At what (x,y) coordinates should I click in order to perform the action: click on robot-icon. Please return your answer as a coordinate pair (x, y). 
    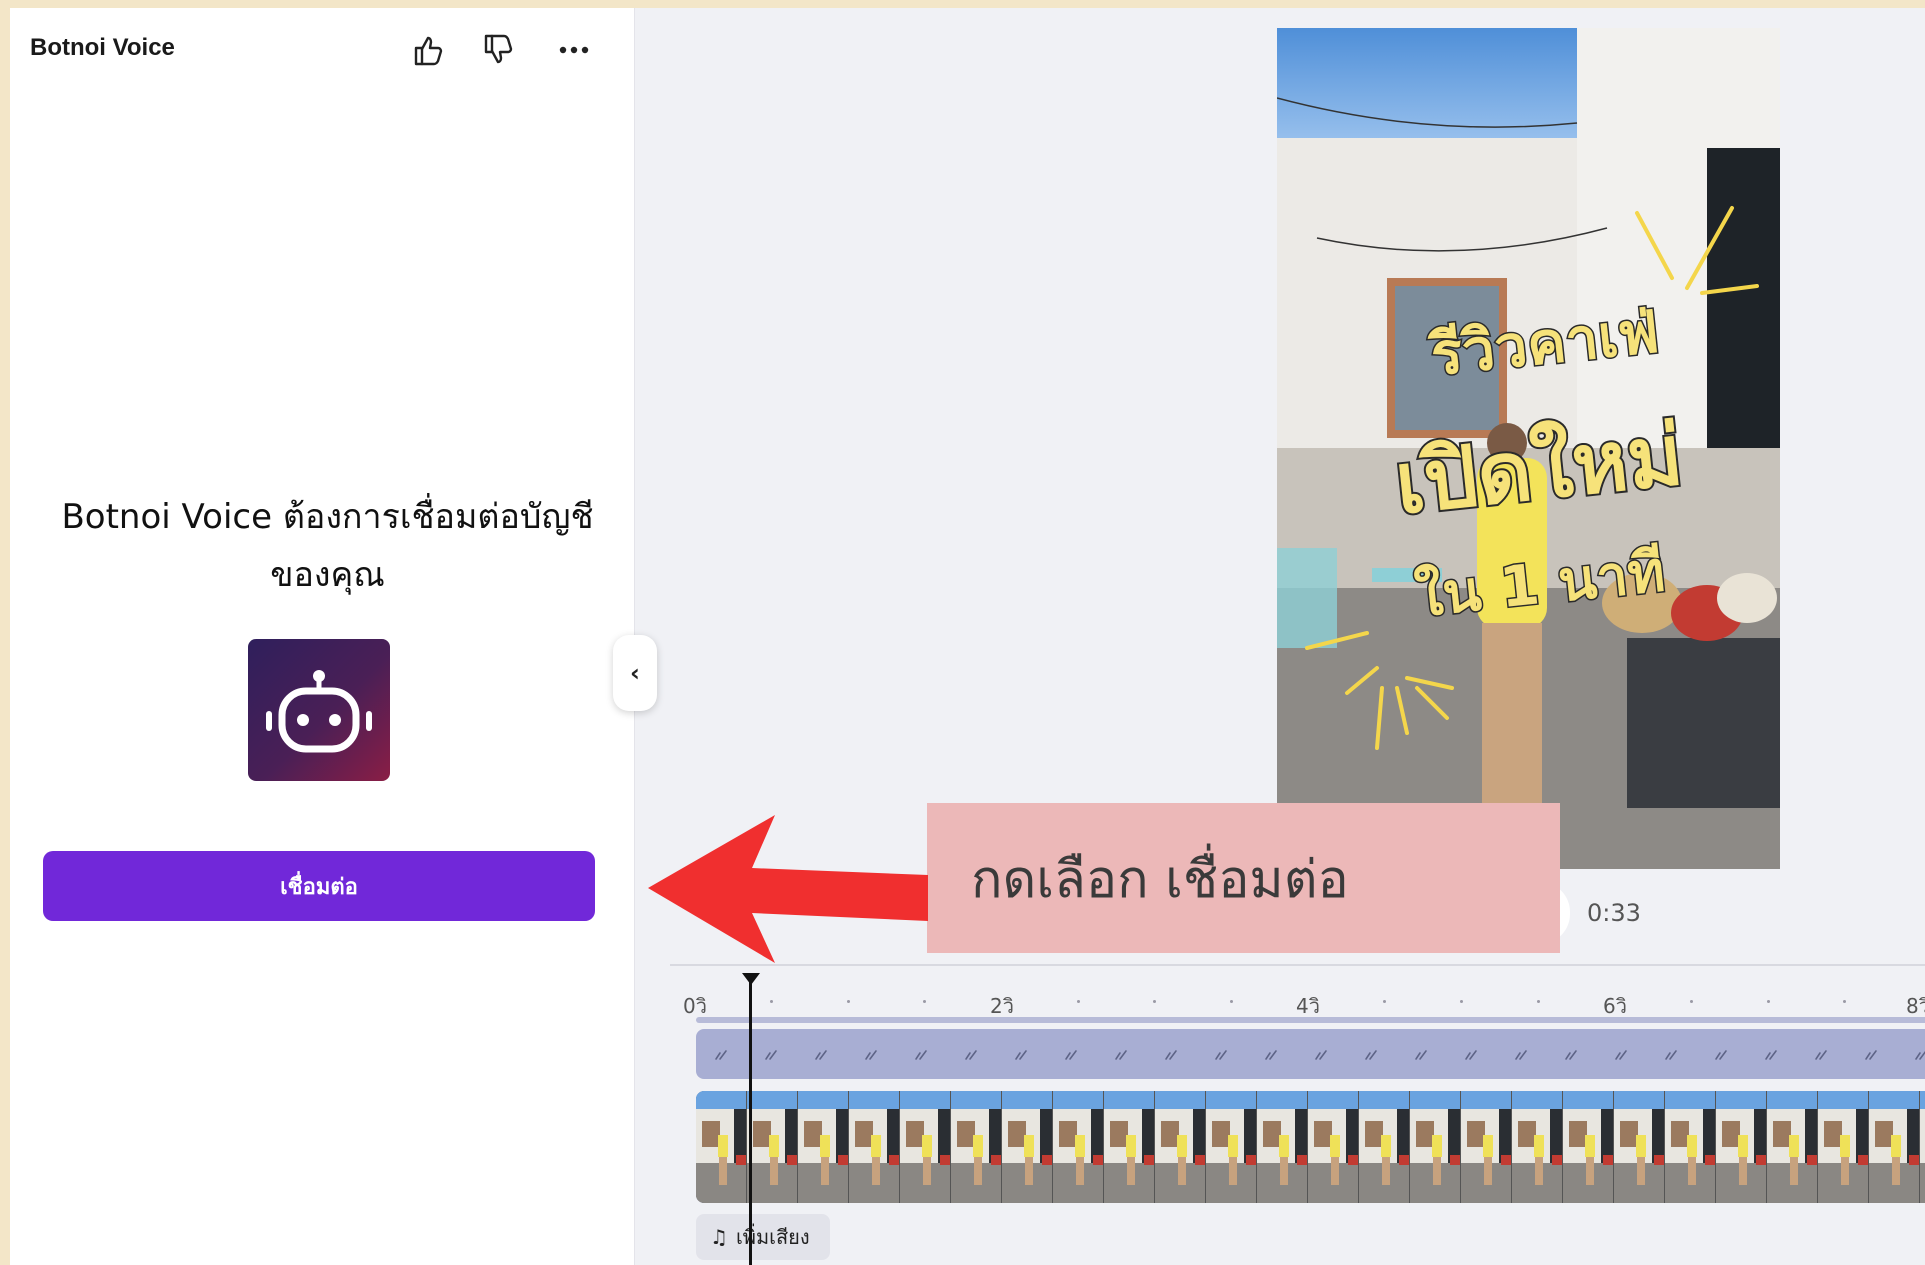
    Looking at the image, I should click on (319, 711).